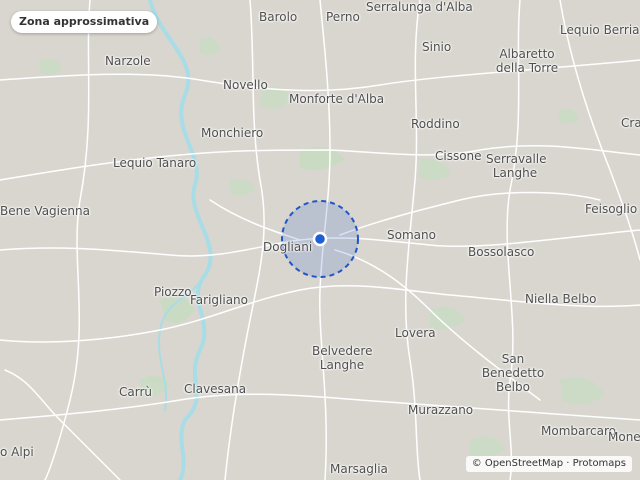 The height and width of the screenshot is (480, 640). Describe the element at coordinates (441, 410) in the screenshot. I see `place-label: Murazzano` at that location.